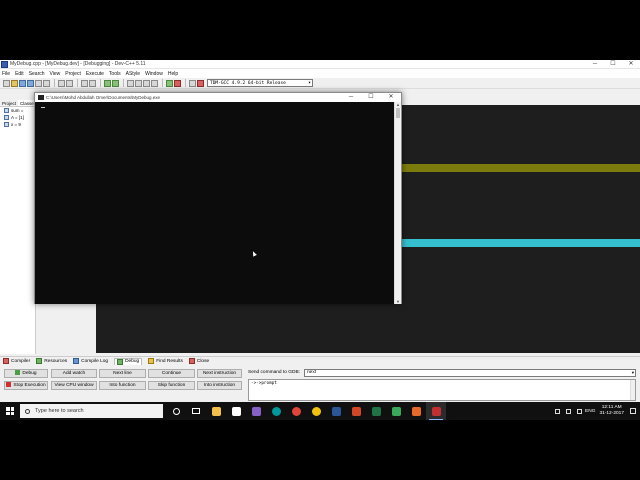 The image size is (640, 480). I want to click on arduino-icon, so click(276, 411).